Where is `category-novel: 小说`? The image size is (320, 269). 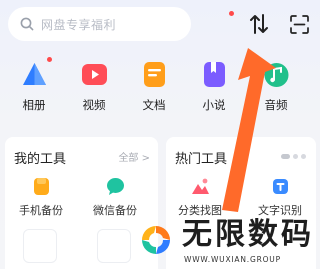
category-novel: 小说 is located at coordinates (214, 87).